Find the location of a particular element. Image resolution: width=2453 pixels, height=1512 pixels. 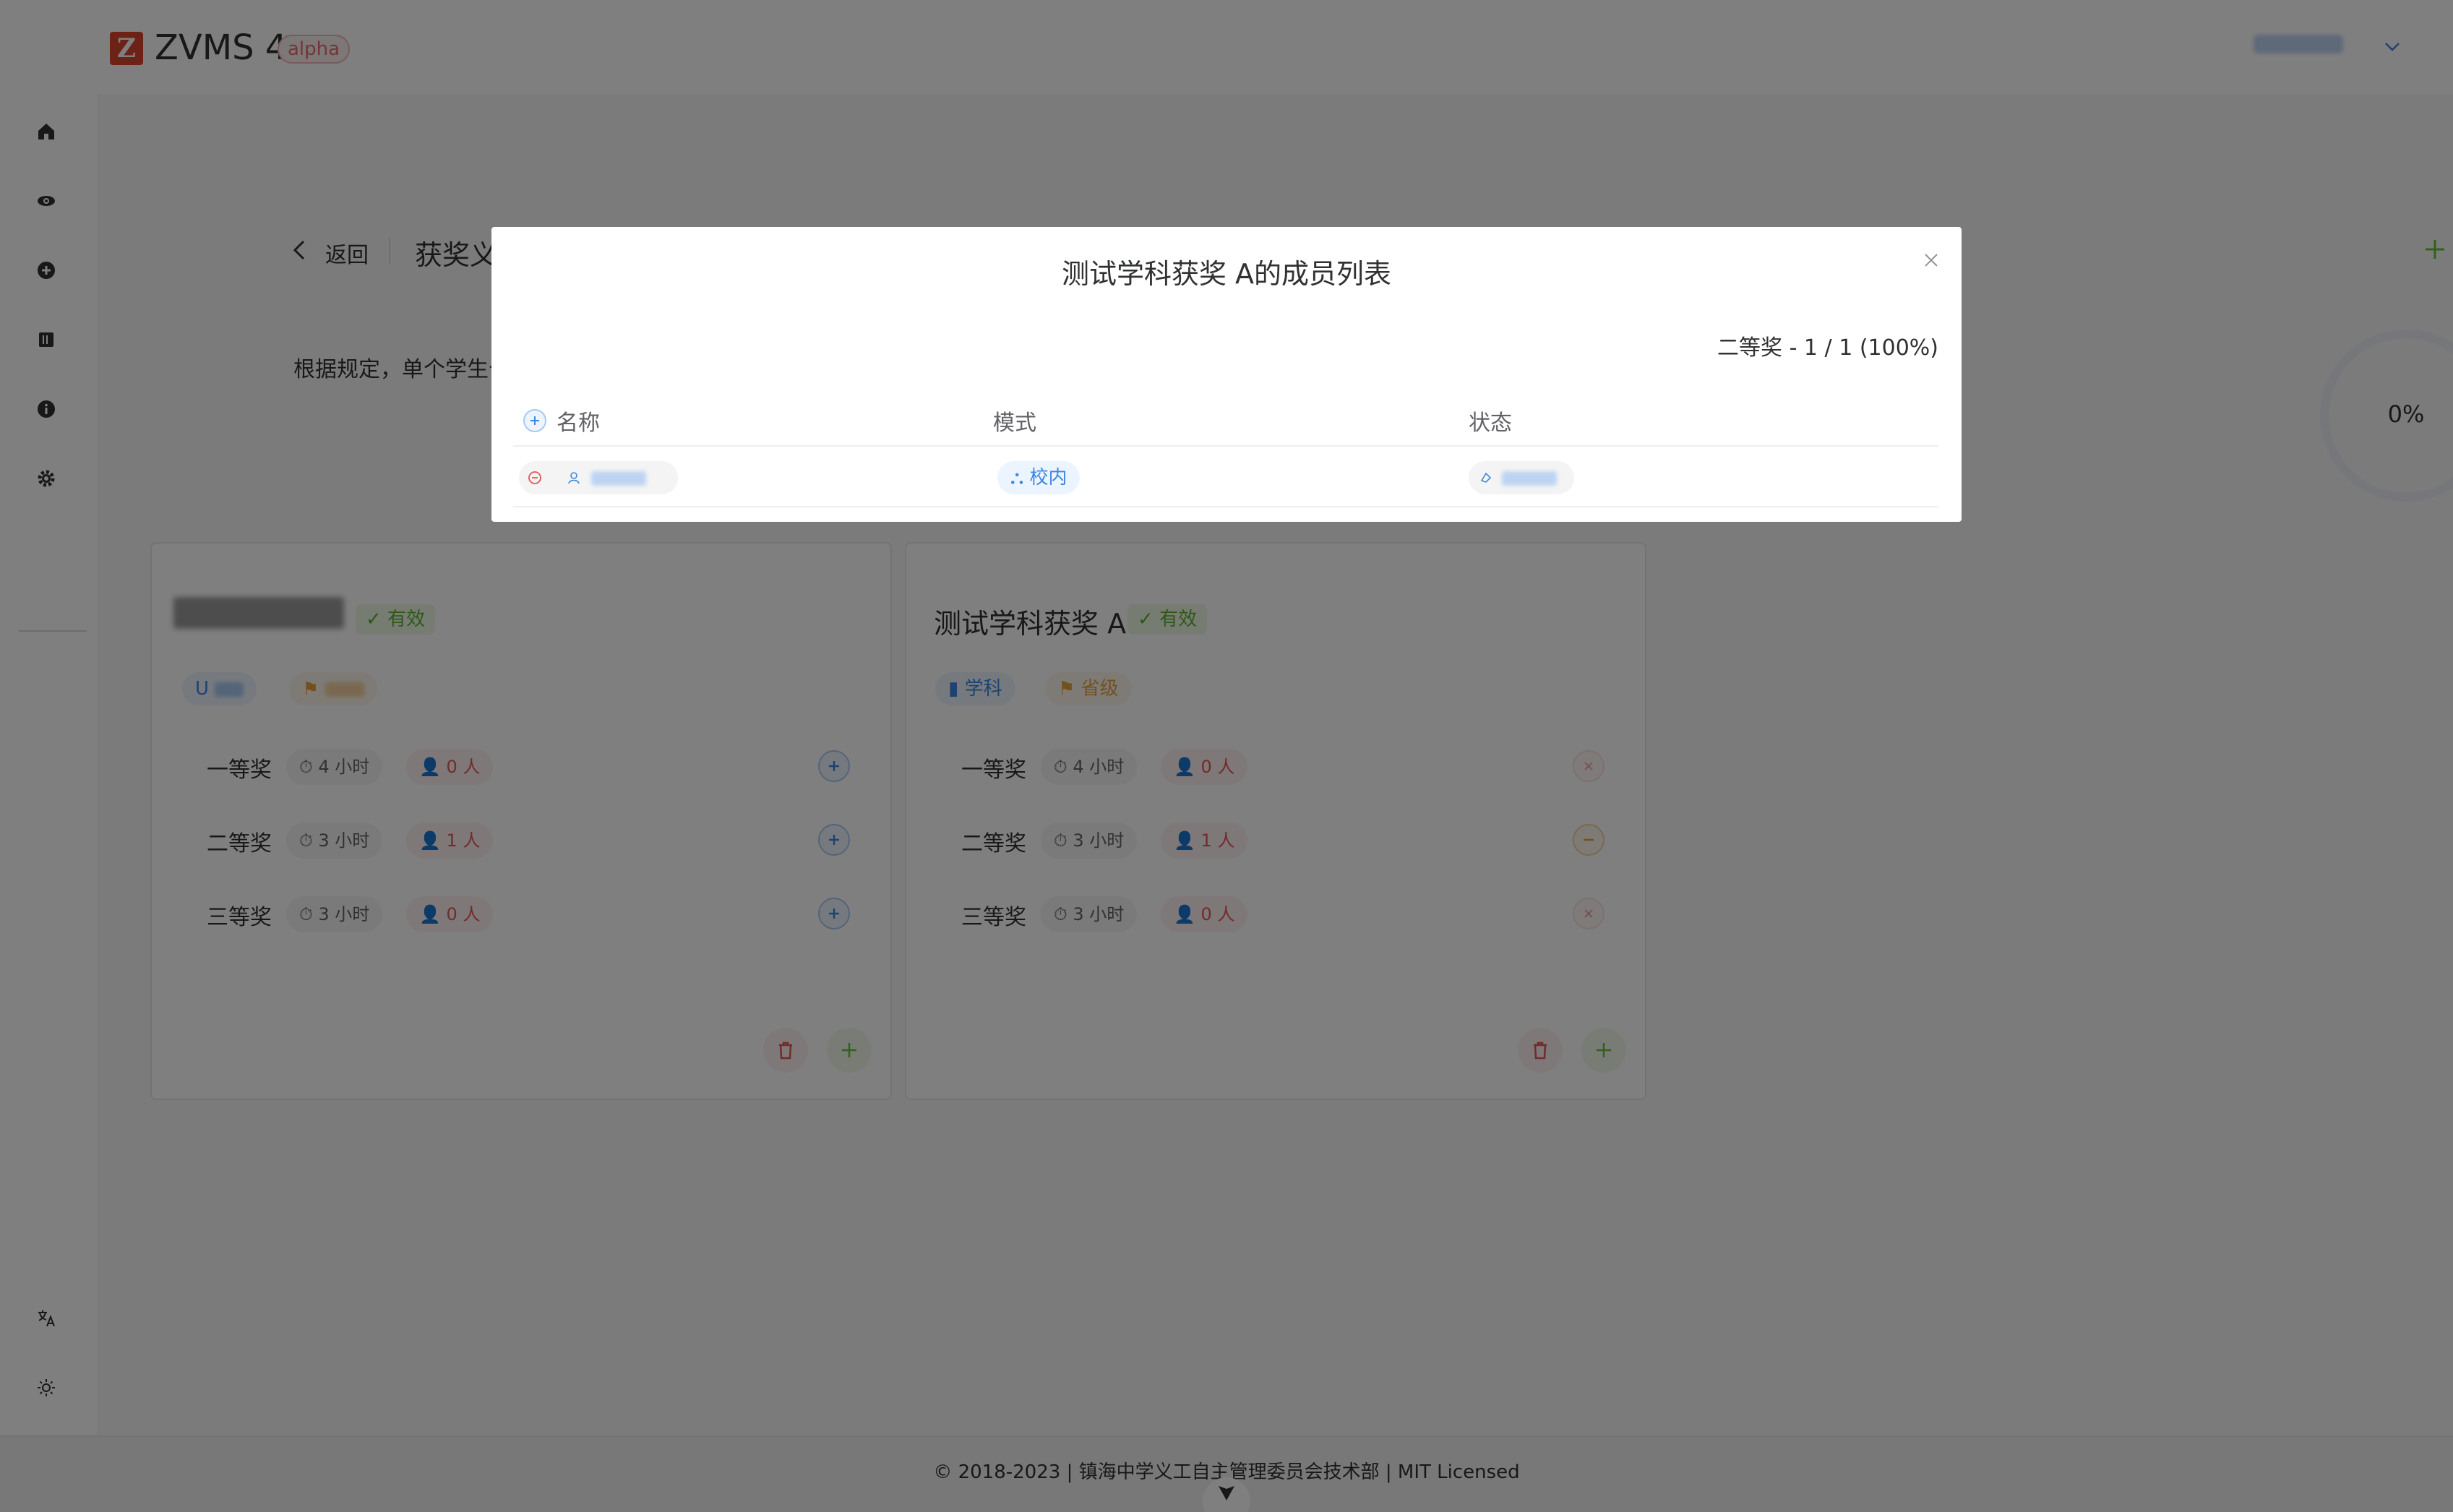

status-chip is located at coordinates (1522, 477).